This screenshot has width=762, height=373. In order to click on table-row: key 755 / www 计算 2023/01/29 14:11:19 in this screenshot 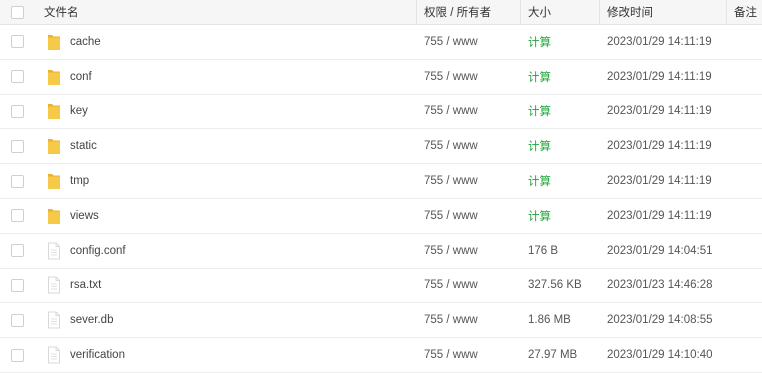, I will do `click(381, 112)`.